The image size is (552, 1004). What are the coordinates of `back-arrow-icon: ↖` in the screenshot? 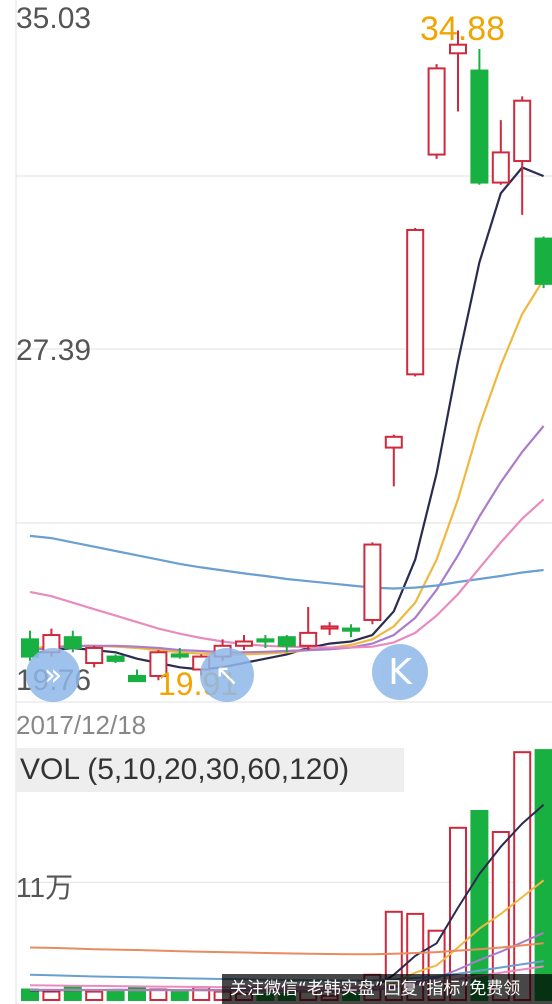 It's located at (227, 675).